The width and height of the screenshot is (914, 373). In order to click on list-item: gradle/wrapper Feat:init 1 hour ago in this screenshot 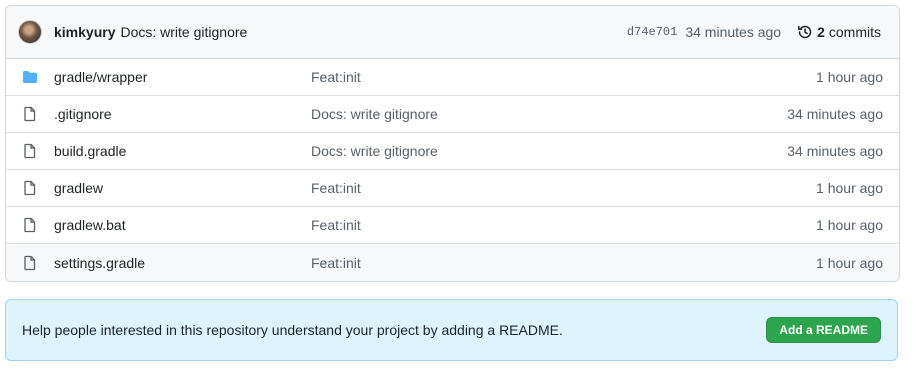, I will do `click(452, 77)`.